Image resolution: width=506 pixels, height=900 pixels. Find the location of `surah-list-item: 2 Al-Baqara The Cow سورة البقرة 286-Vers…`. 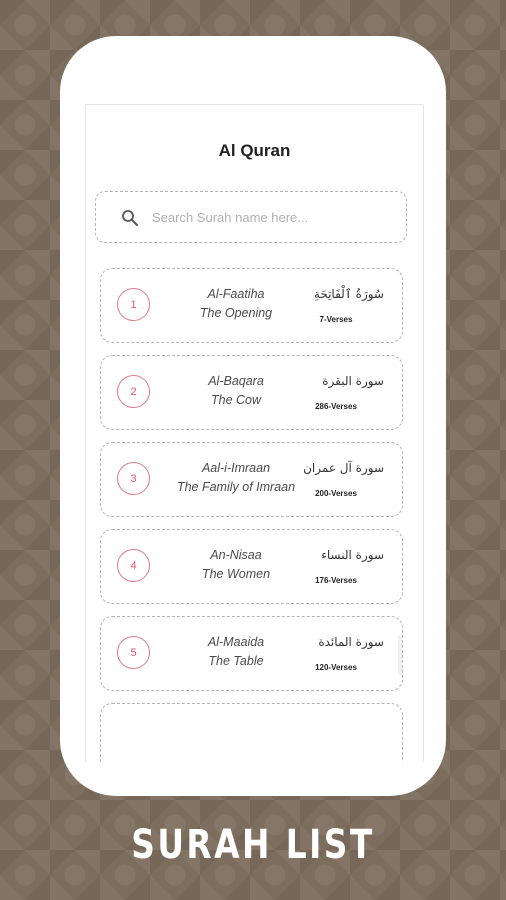

surah-list-item: 2 Al-Baqara The Cow سورة البقرة 286-Vers… is located at coordinates (251, 392).